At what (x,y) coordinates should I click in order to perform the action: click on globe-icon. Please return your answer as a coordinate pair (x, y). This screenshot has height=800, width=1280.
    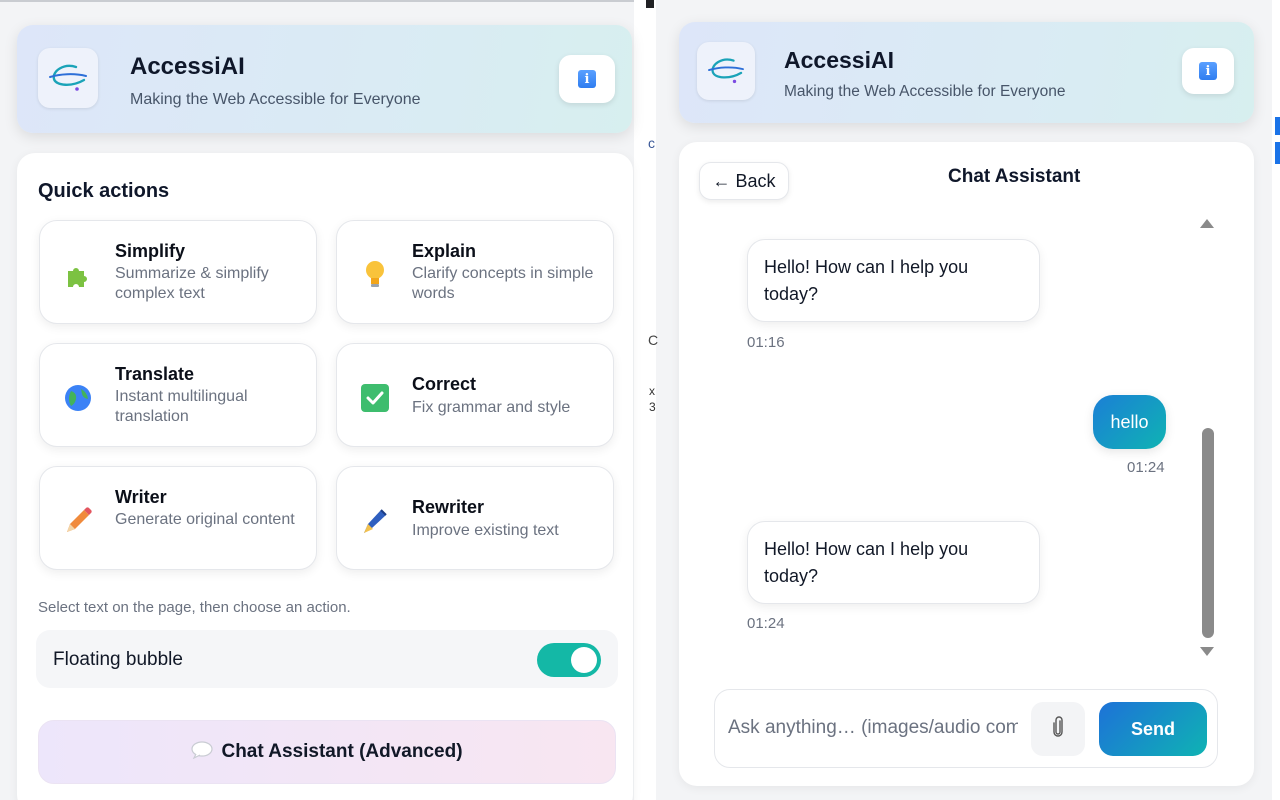
    Looking at the image, I should click on (78, 398).